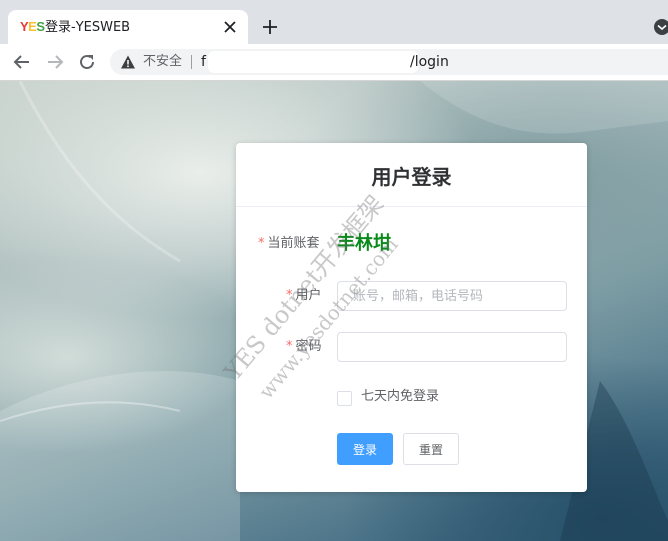  Describe the element at coordinates (191, 62) in the screenshot. I see `url-divider` at that location.